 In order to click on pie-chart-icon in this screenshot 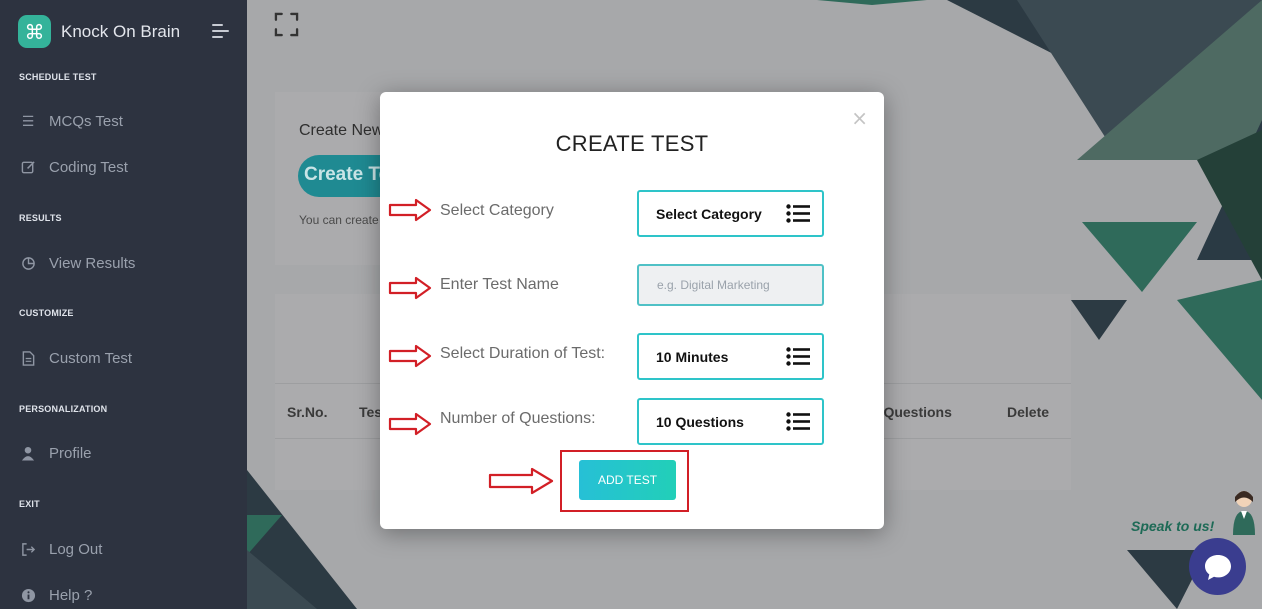, I will do `click(28, 264)`.